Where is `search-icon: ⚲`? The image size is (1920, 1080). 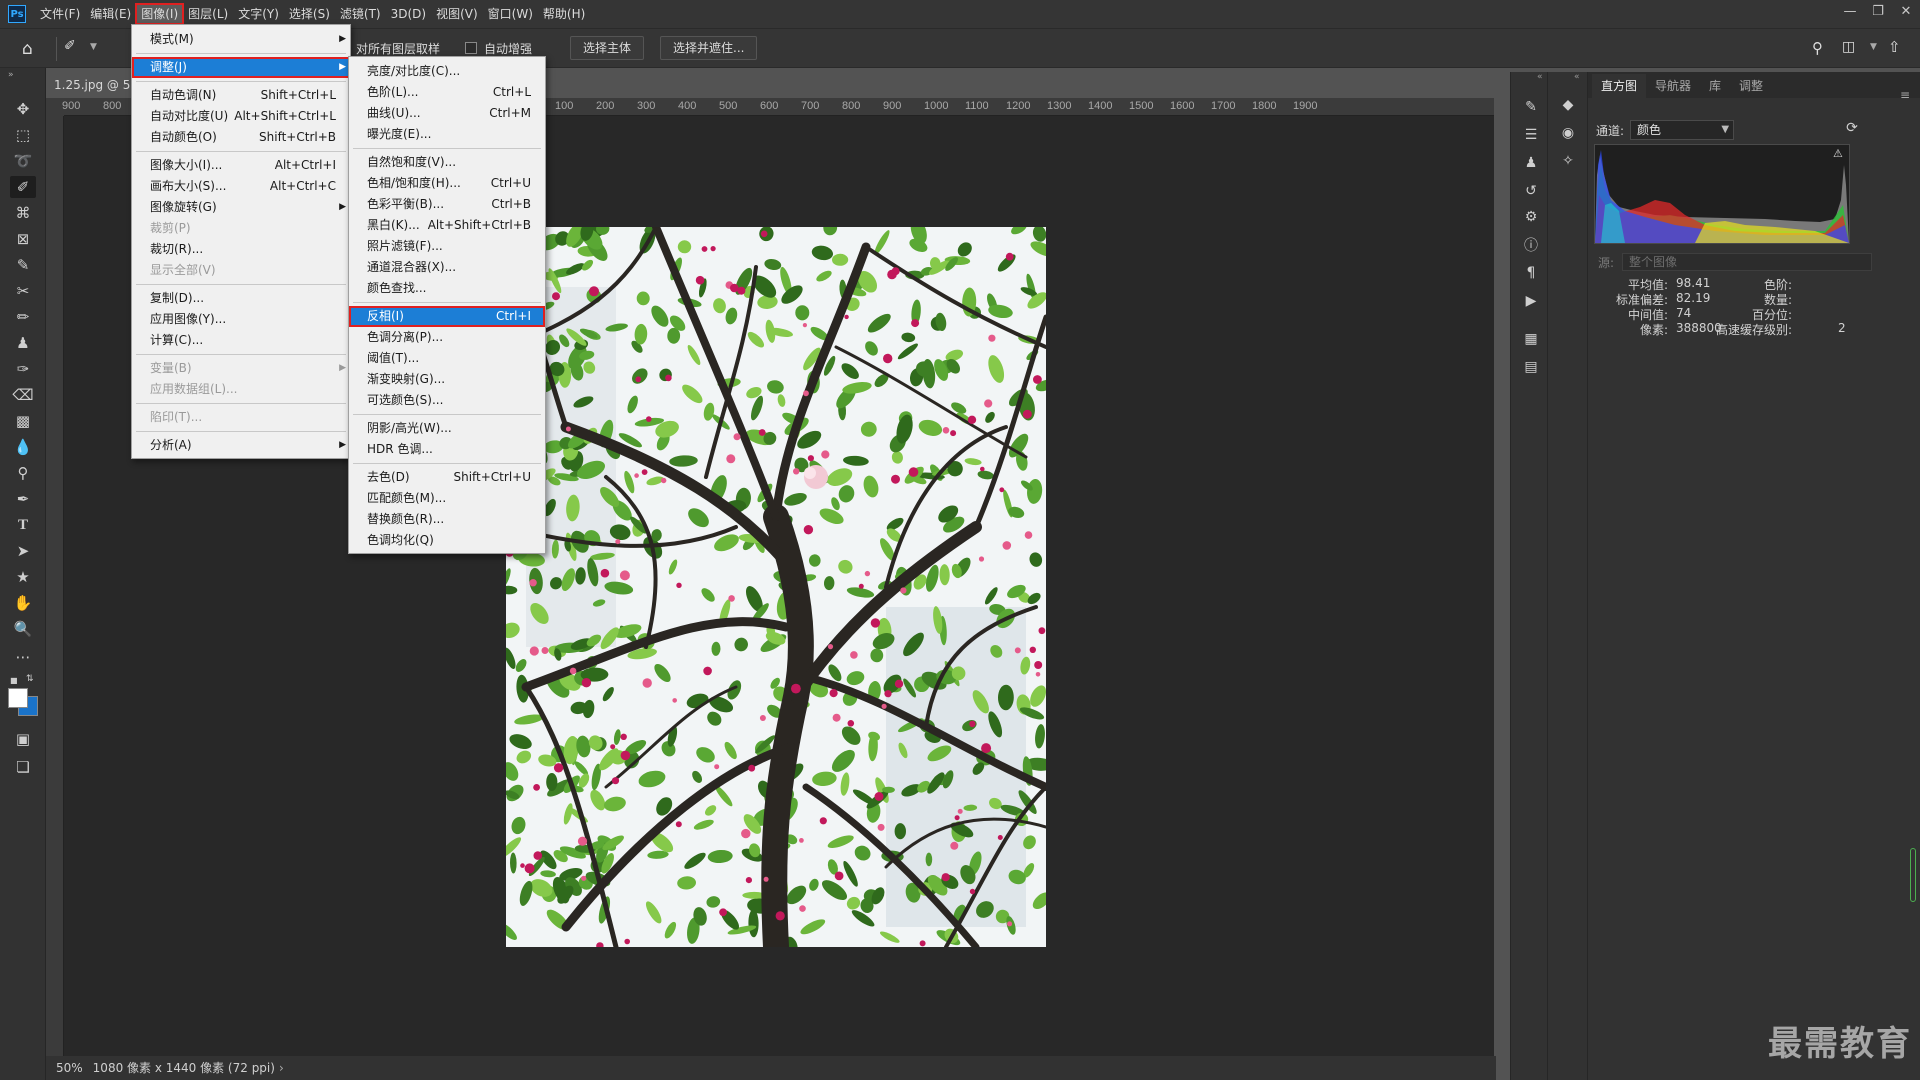
search-icon: ⚲ is located at coordinates (1822, 49).